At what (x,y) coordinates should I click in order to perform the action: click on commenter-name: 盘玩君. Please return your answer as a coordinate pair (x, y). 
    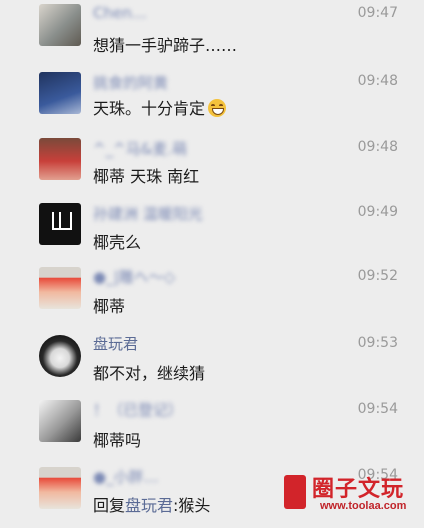
    Looking at the image, I should click on (115, 343).